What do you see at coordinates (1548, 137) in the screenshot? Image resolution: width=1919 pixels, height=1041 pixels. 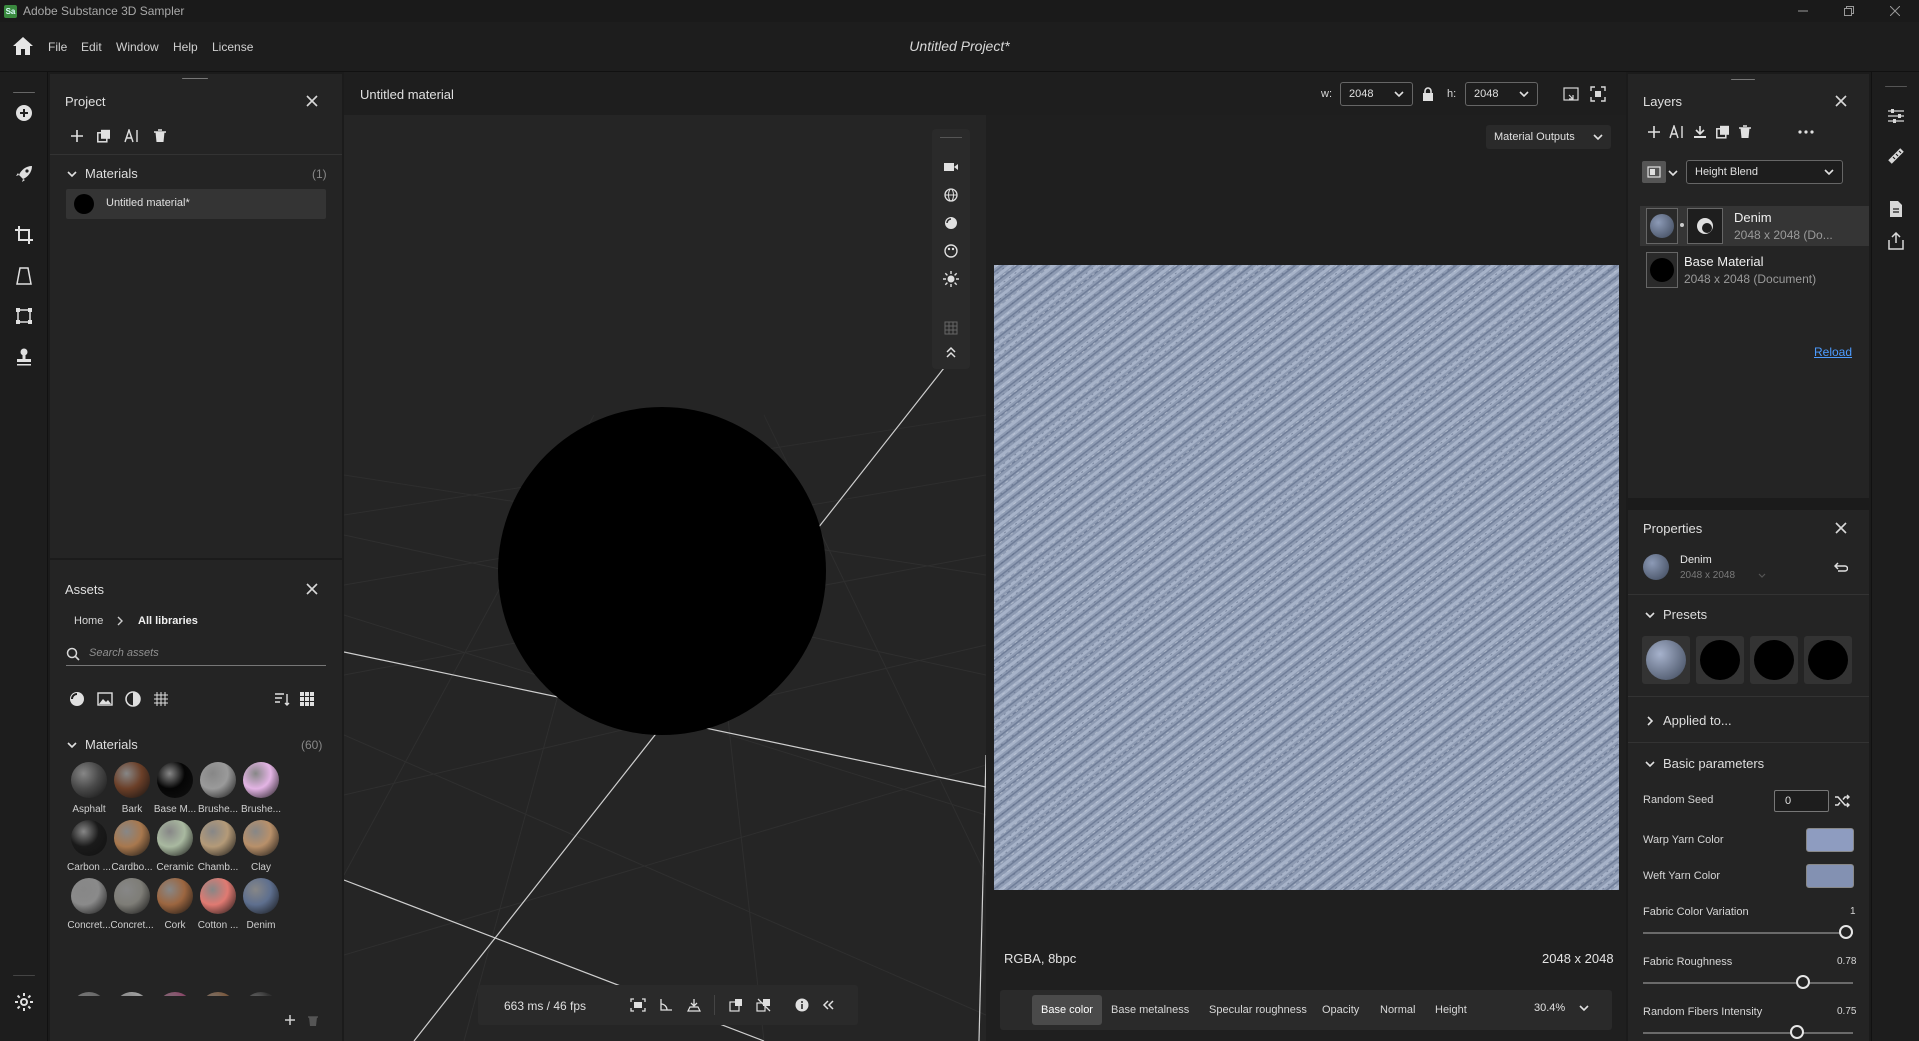 I see `material-outputs-dropdown: Material Outputs` at bounding box center [1548, 137].